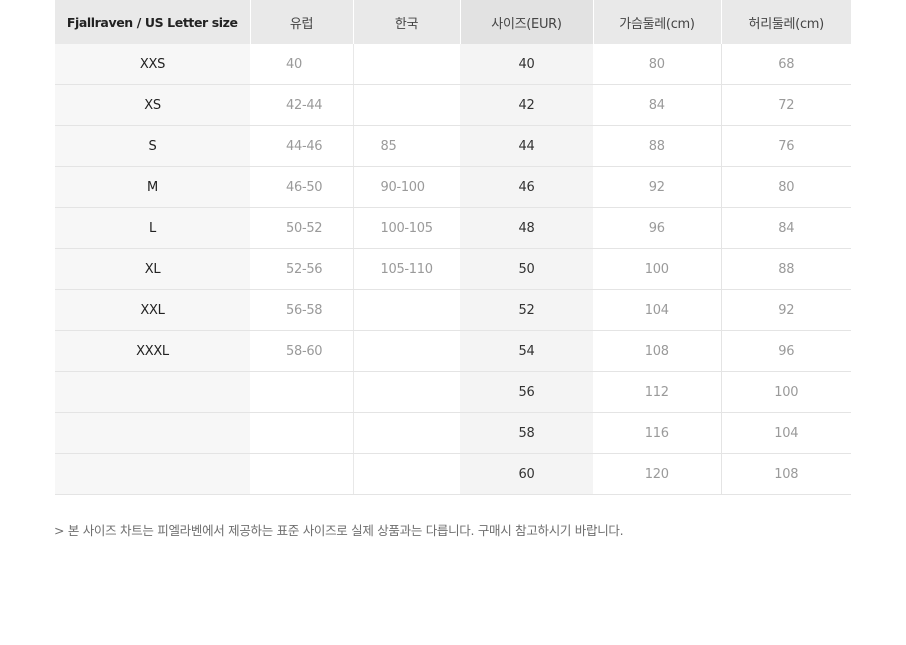 Image resolution: width=906 pixels, height=645 pixels. What do you see at coordinates (657, 105) in the screenshot?
I see `cell-chest: 84` at bounding box center [657, 105].